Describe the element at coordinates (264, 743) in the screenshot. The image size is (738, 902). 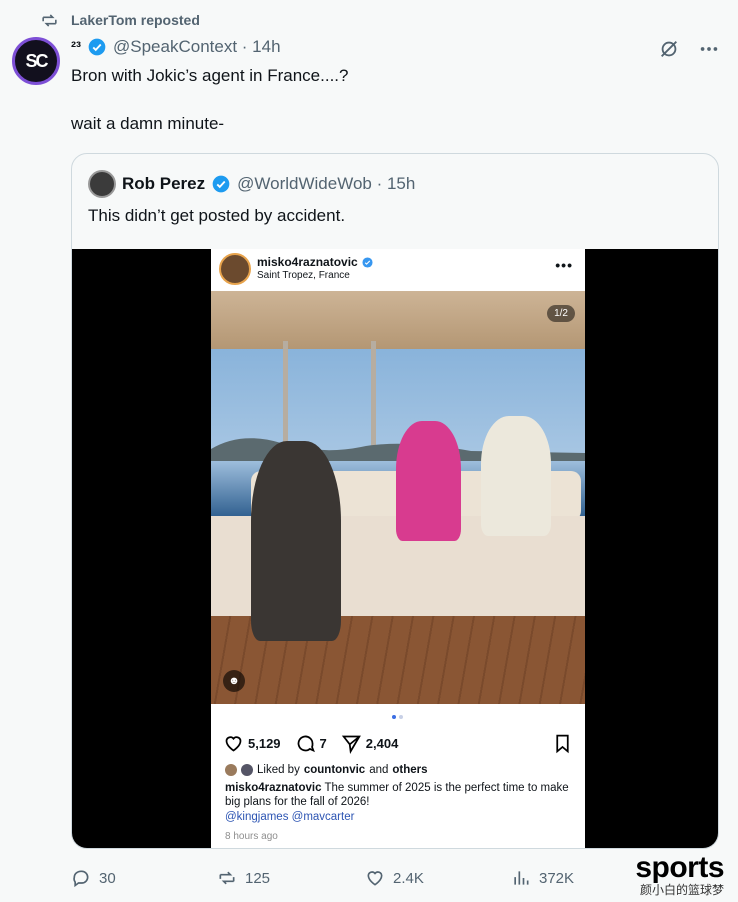
I see `ig-likes-count: 5,129` at that location.